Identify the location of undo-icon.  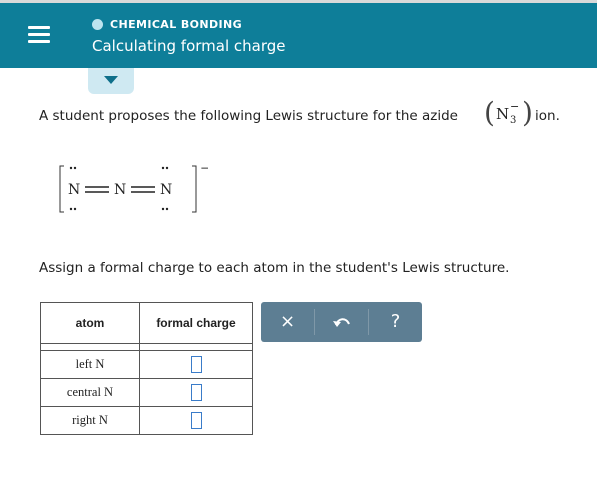
(341, 322).